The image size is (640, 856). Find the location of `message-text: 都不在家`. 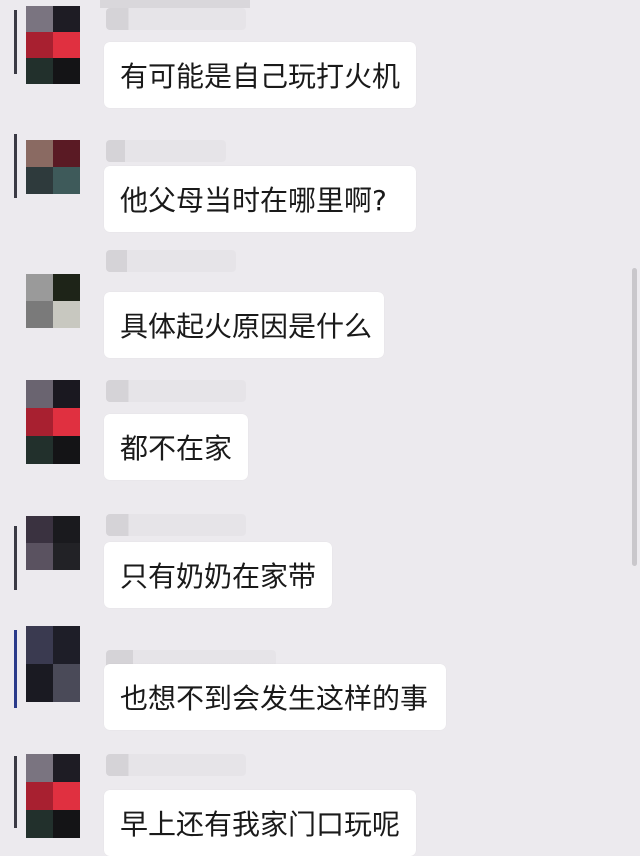

message-text: 都不在家 is located at coordinates (176, 448).